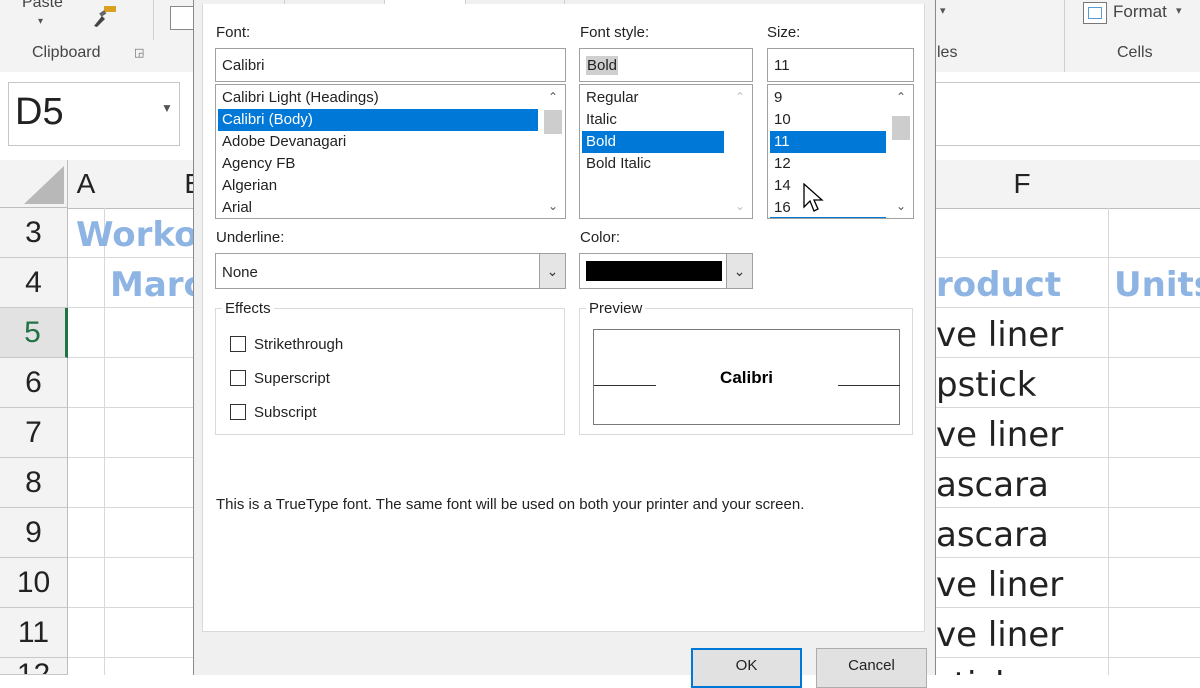  What do you see at coordinates (746, 668) in the screenshot?
I see `ok-button: OK` at bounding box center [746, 668].